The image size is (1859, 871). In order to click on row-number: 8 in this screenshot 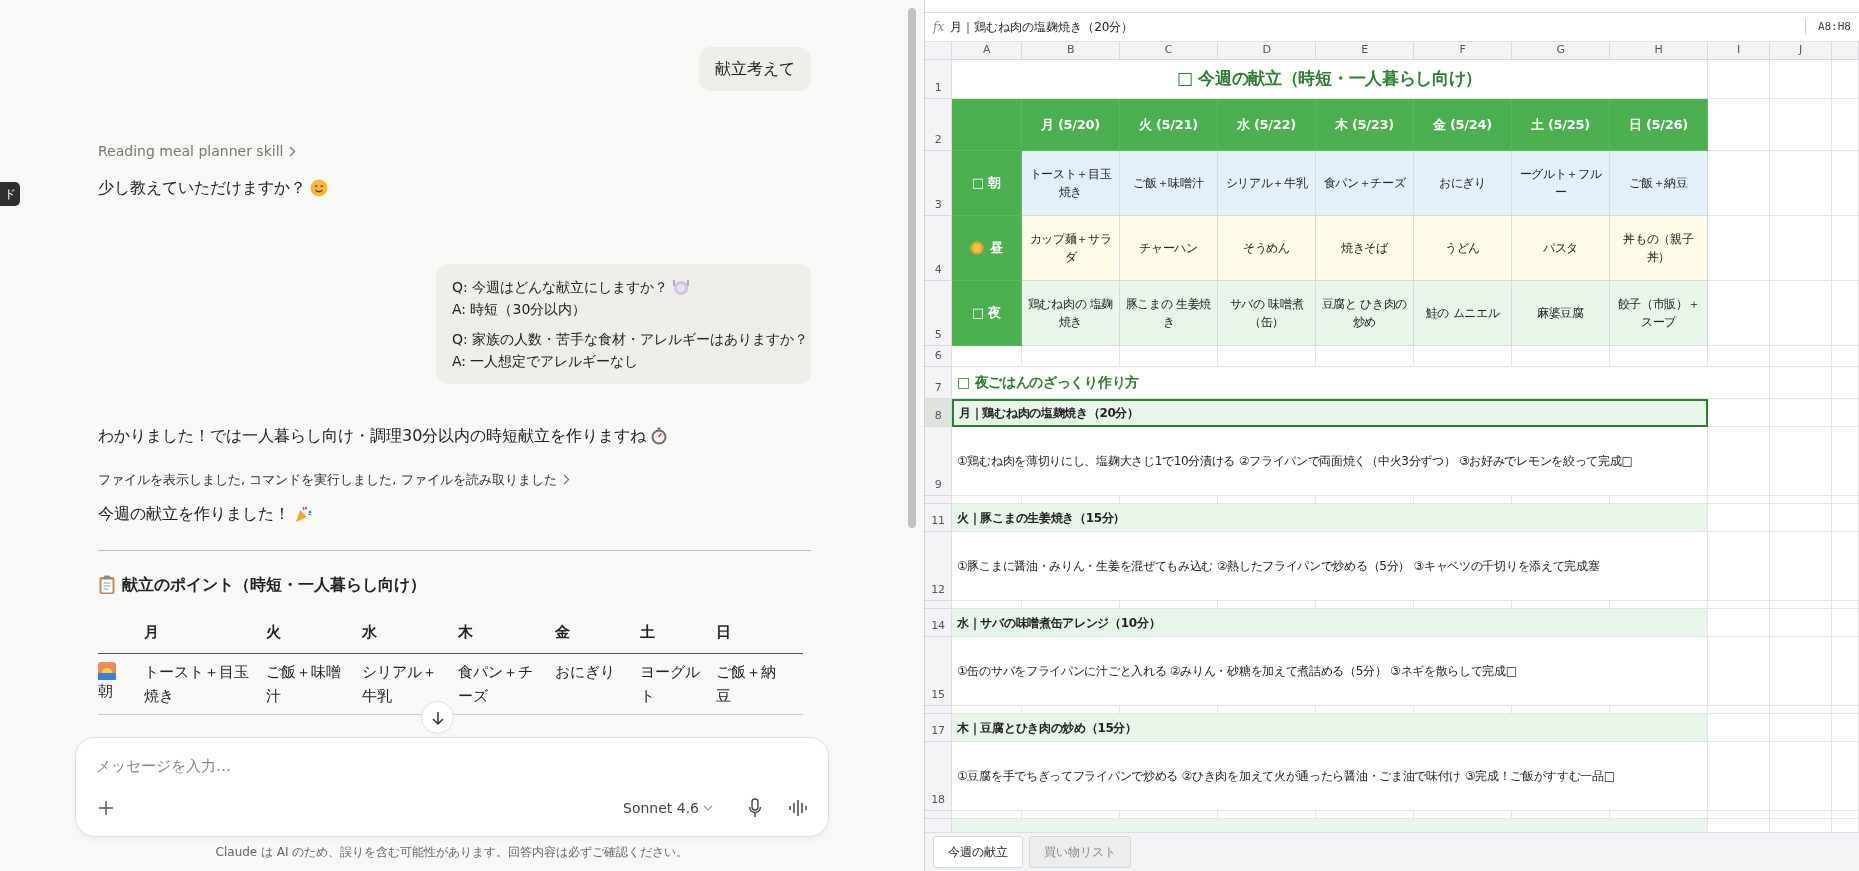, I will do `click(938, 413)`.